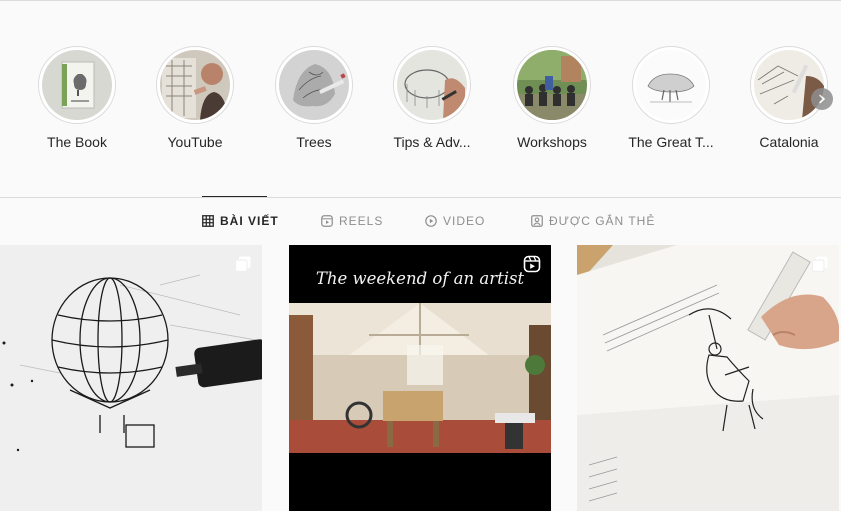  What do you see at coordinates (552, 142) in the screenshot?
I see `highlight-label: Workshops` at bounding box center [552, 142].